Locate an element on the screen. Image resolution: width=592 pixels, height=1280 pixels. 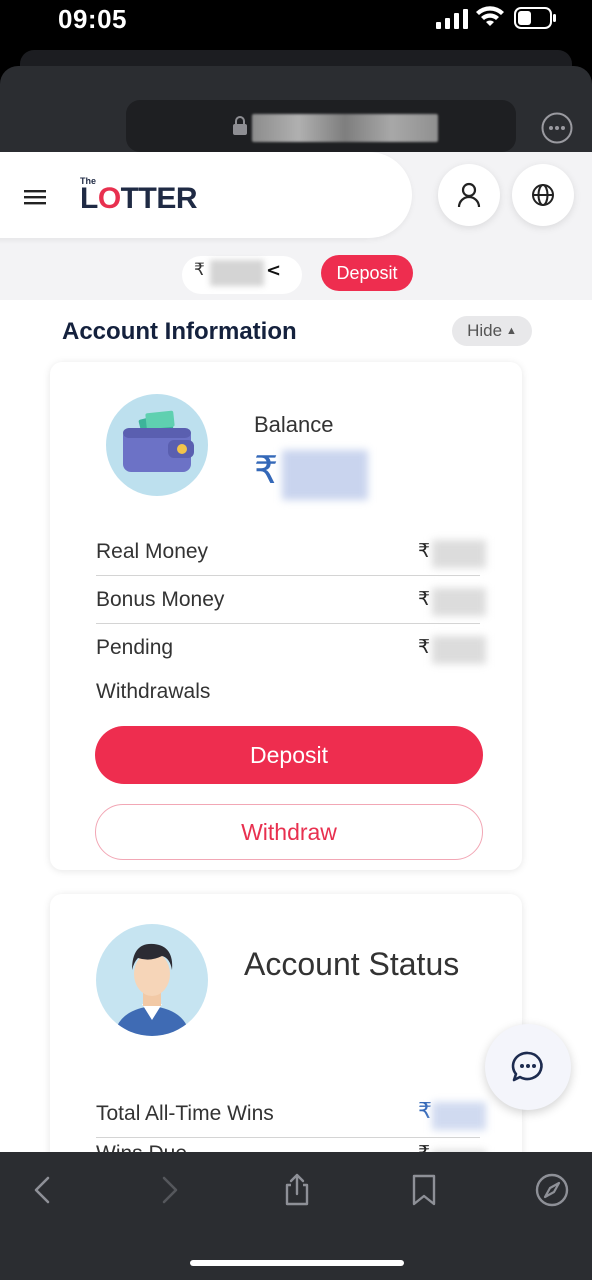
hide-button: Hide ▲ is located at coordinates (492, 331).